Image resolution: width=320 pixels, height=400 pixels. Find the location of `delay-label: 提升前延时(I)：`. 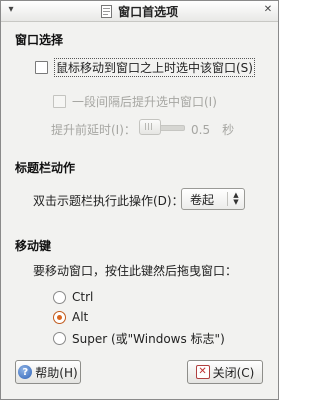

delay-label: 提升前延时(I)： is located at coordinates (93, 130).